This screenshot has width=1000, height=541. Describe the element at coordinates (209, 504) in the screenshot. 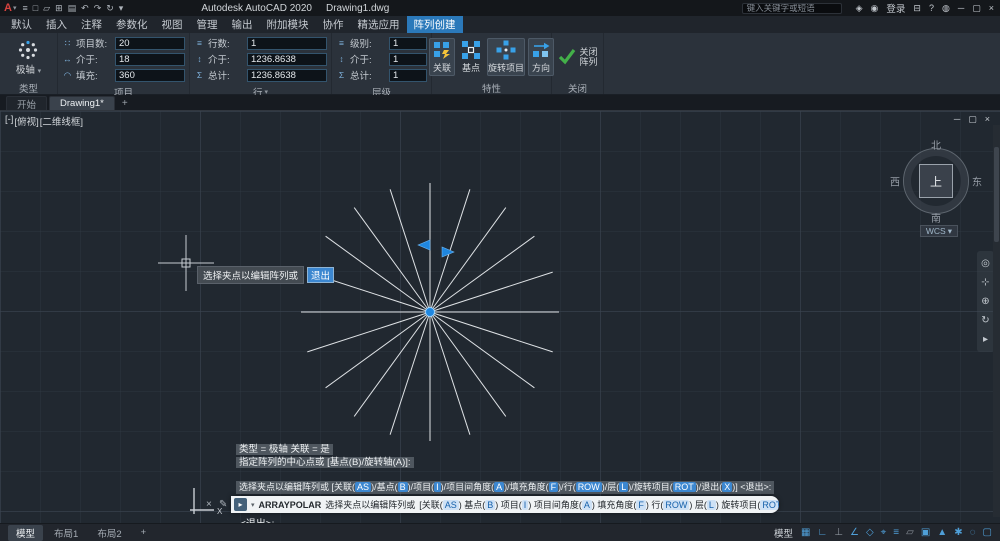

I see `command-close-icon: ×` at that location.